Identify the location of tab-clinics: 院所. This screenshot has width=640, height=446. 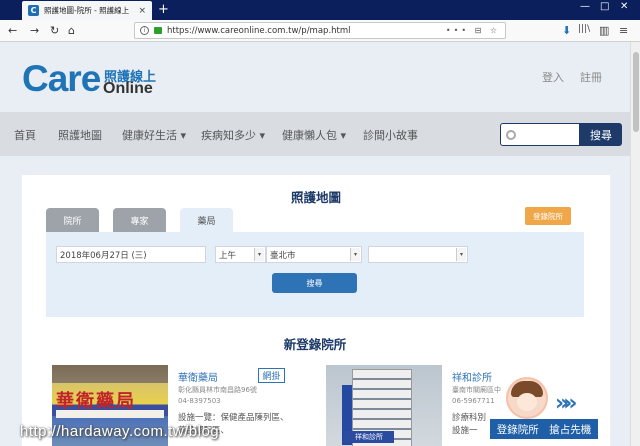
(72, 220).